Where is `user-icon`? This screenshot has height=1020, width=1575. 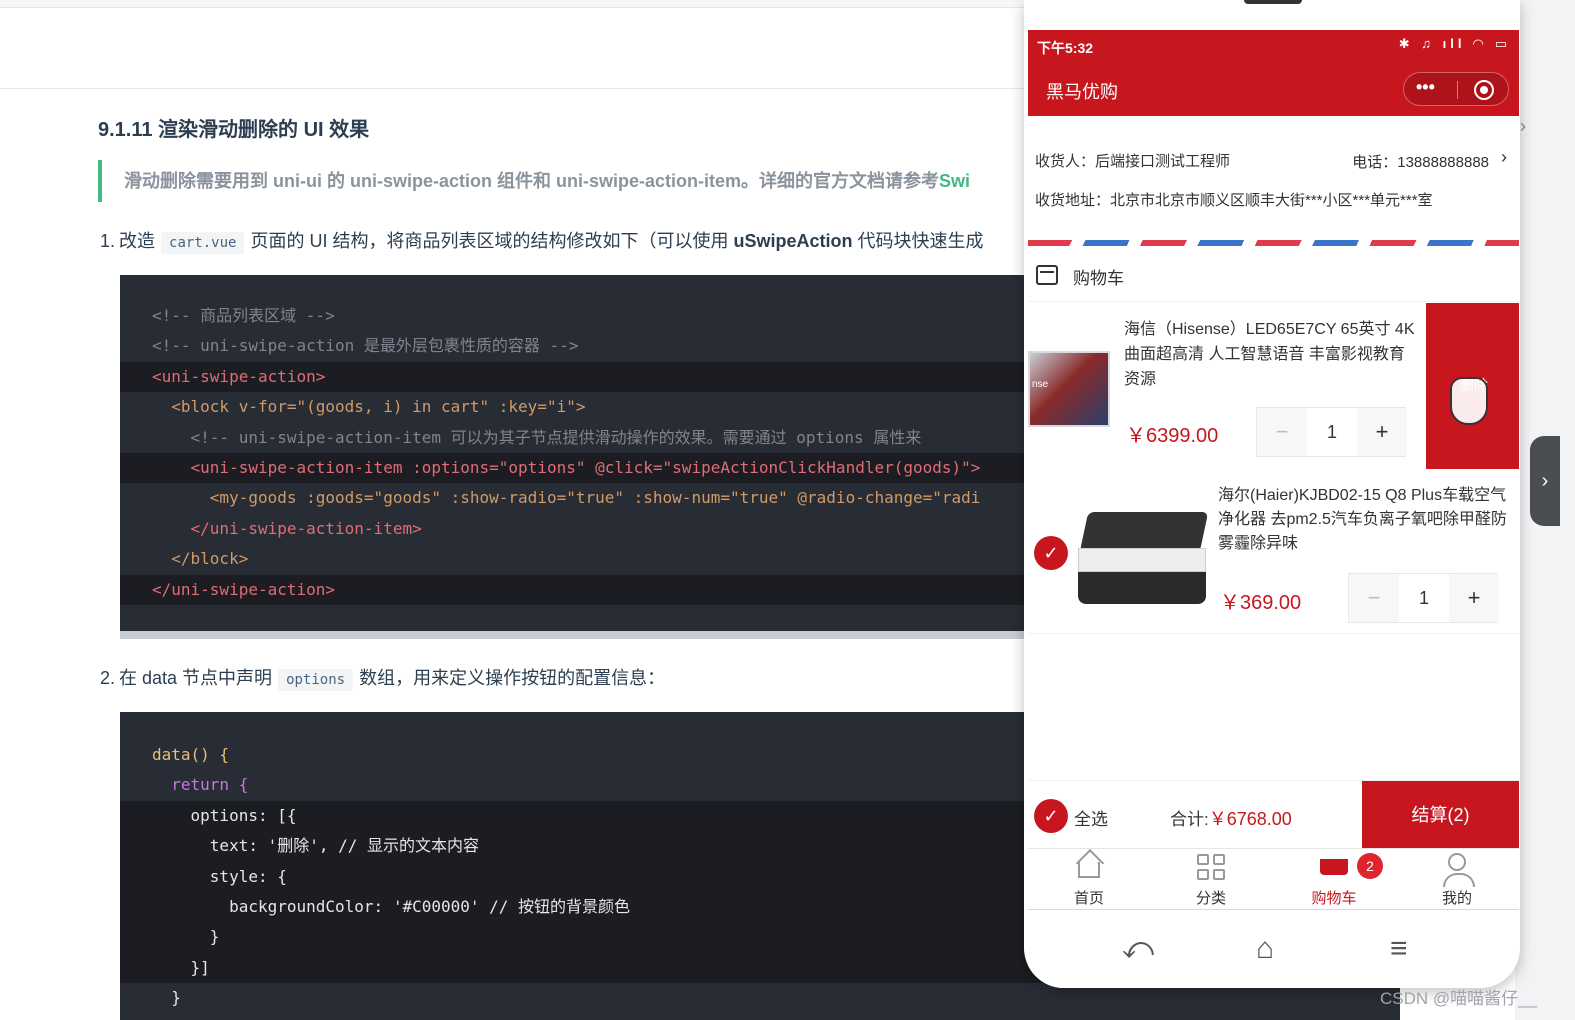
user-icon is located at coordinates (1459, 870).